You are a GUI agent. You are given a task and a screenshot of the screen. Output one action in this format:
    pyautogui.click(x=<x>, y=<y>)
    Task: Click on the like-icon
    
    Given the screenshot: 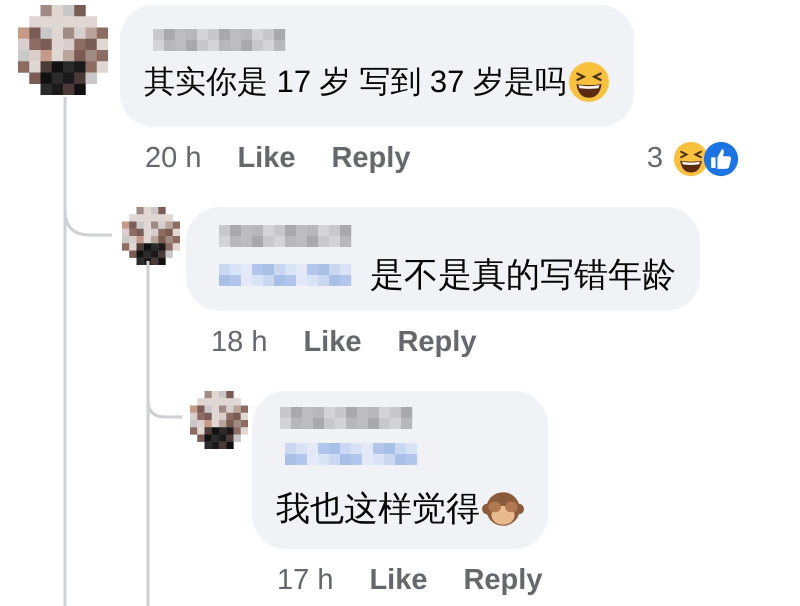 What is the action you would take?
    pyautogui.click(x=721, y=159)
    